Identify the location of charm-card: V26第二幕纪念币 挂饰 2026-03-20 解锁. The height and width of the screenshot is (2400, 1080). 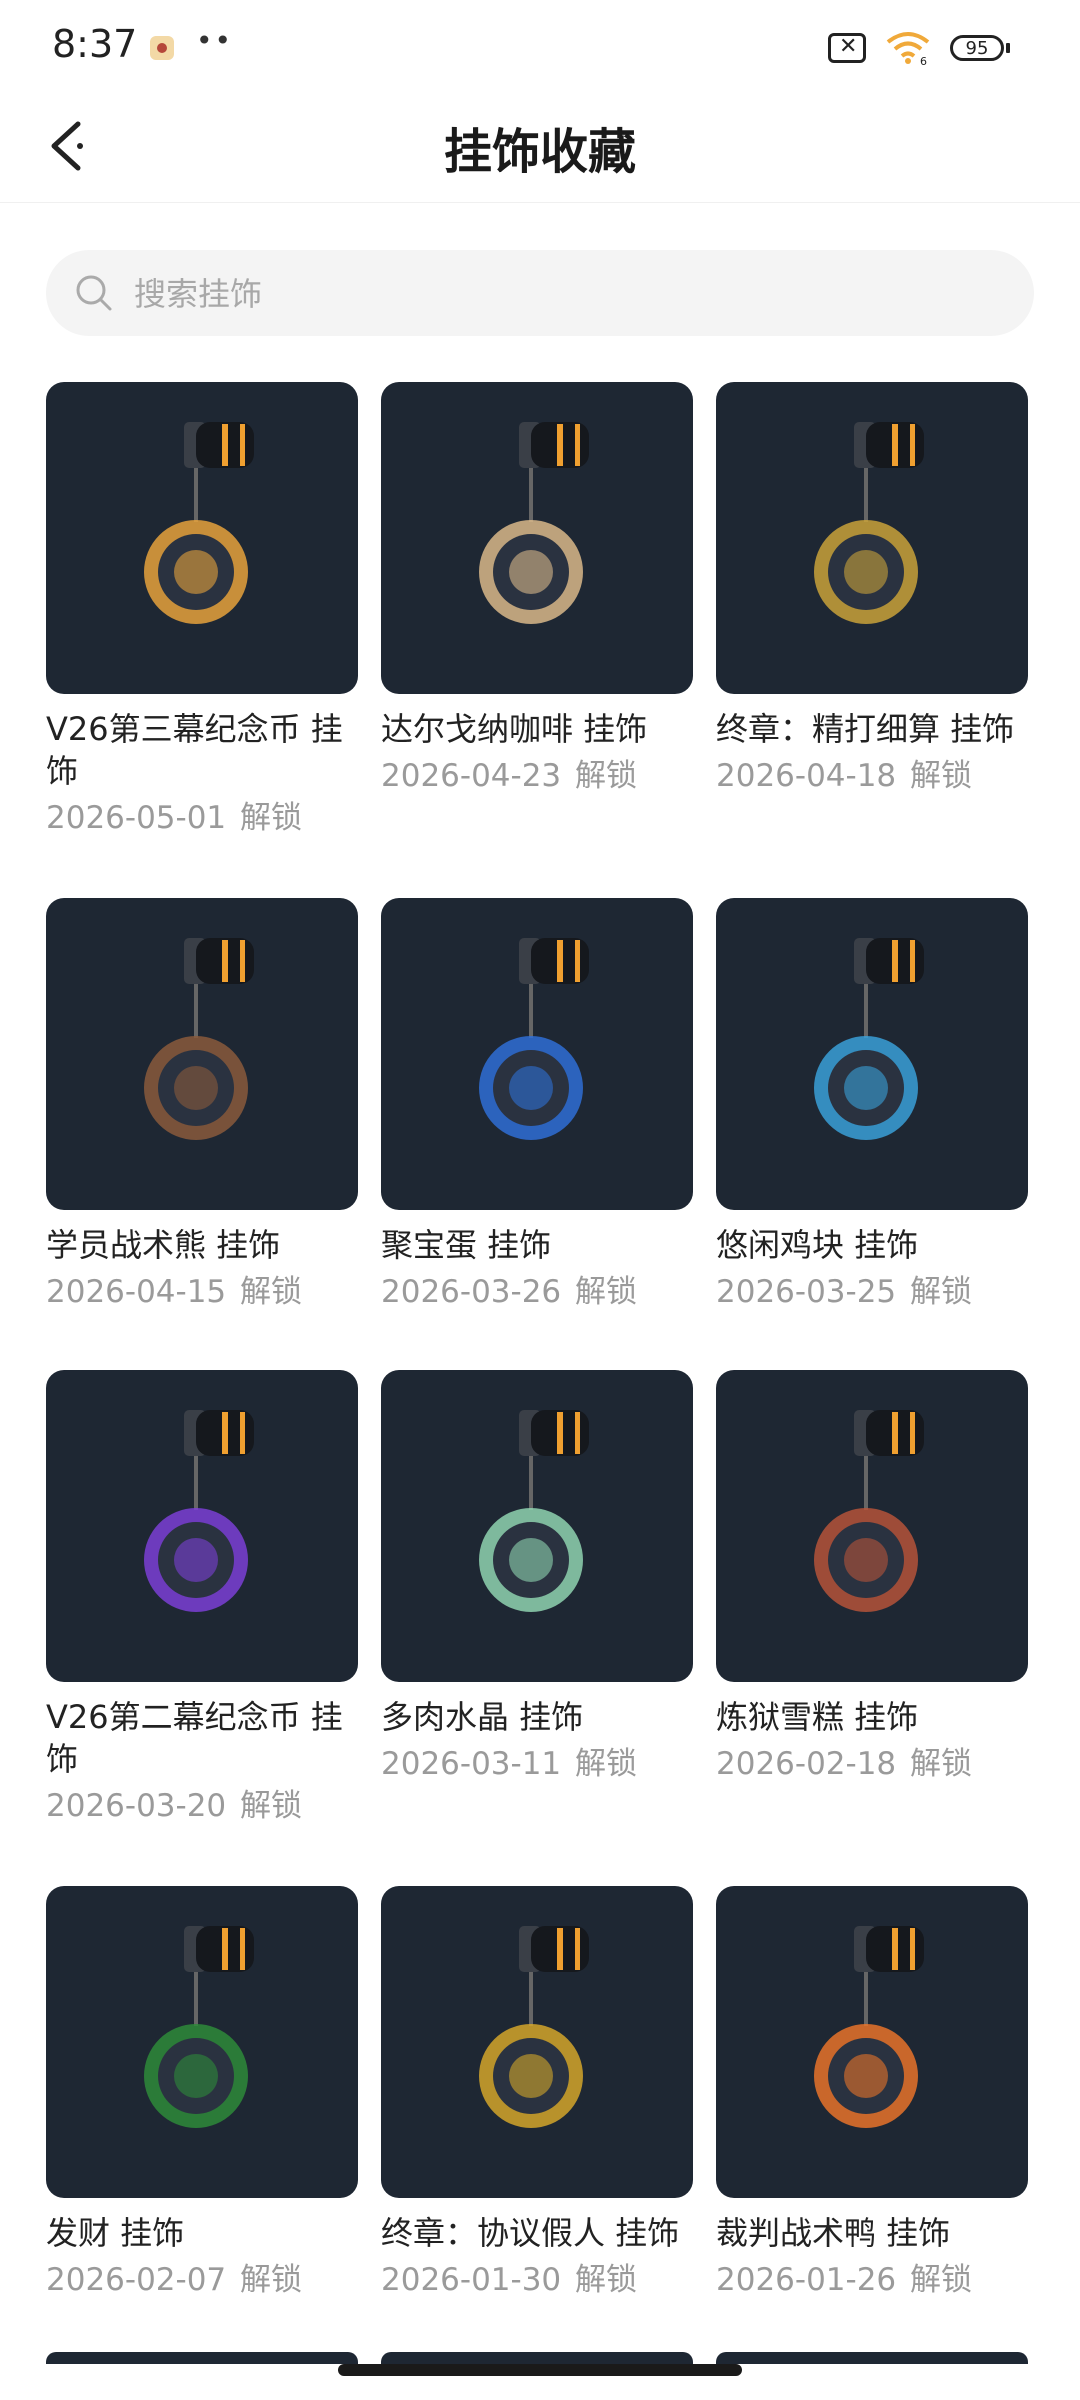
(202, 1598).